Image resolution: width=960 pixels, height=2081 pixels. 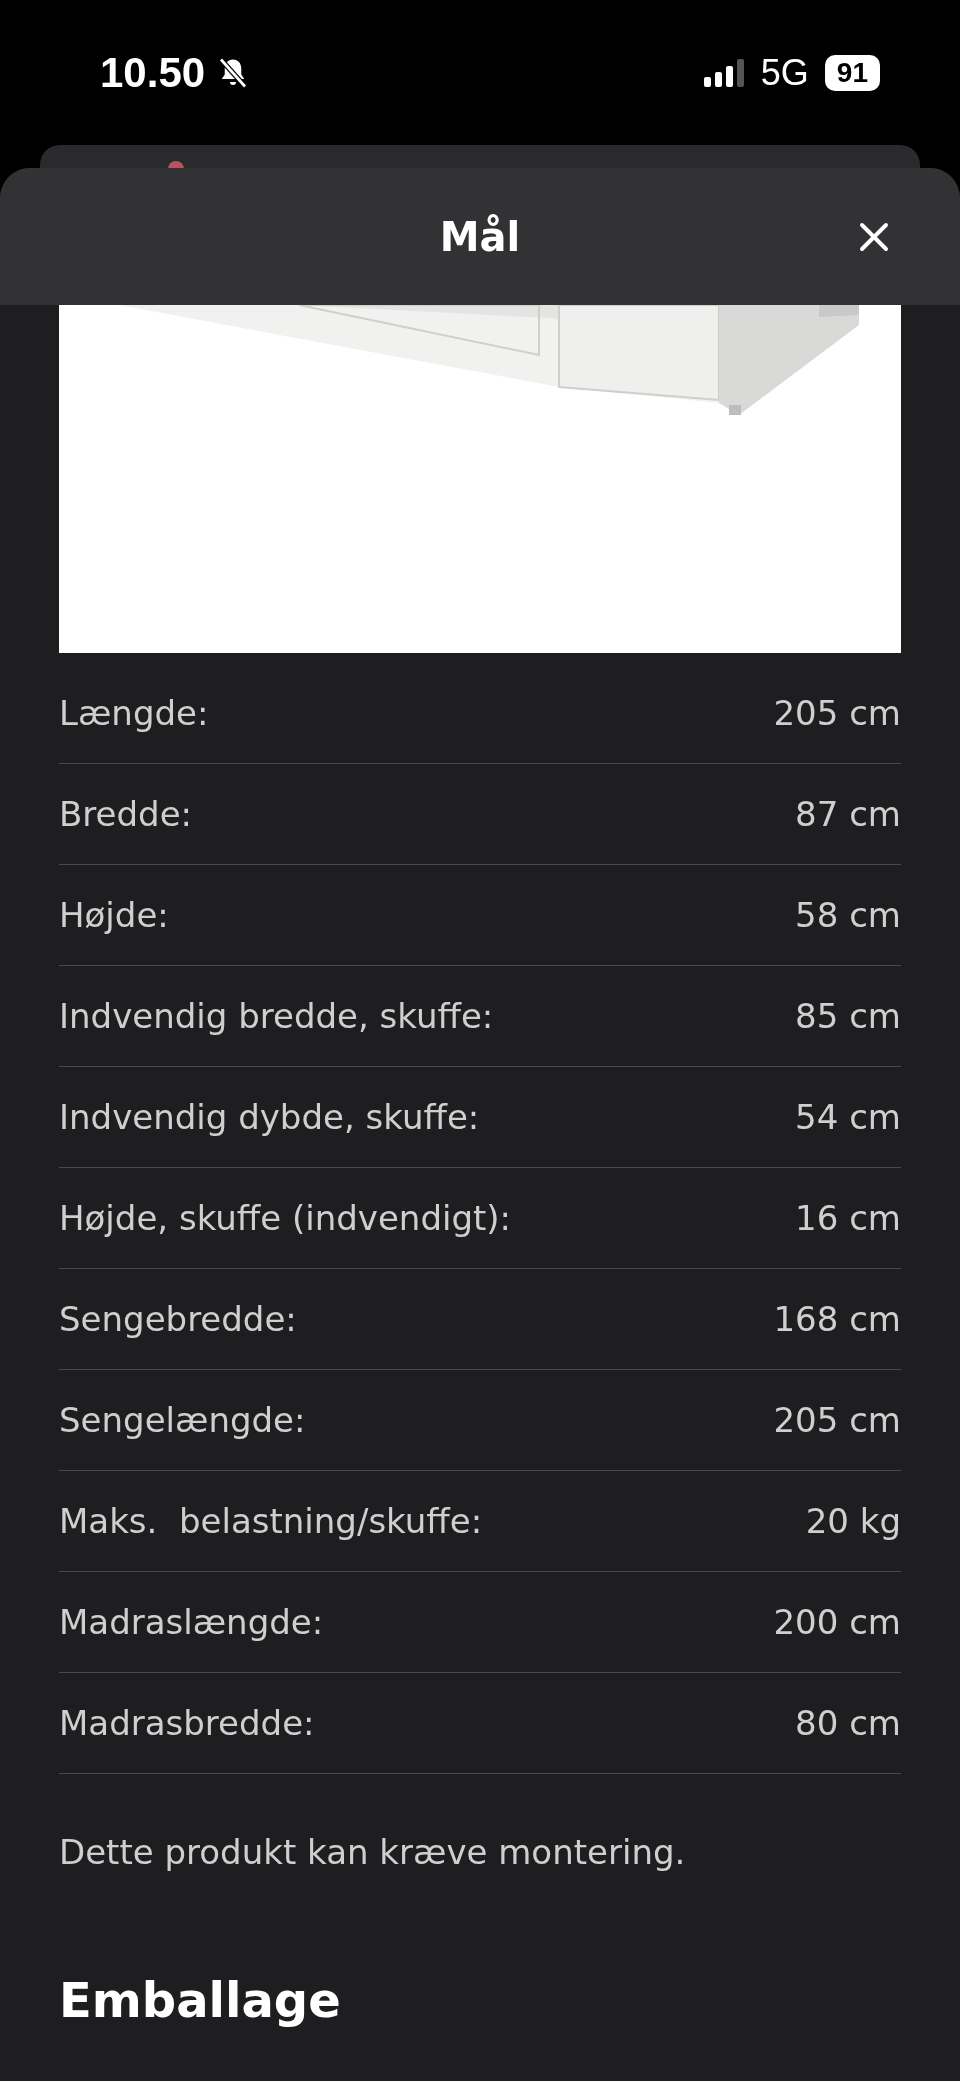 I want to click on dimension-label: Sengelængde:, so click(x=182, y=1420).